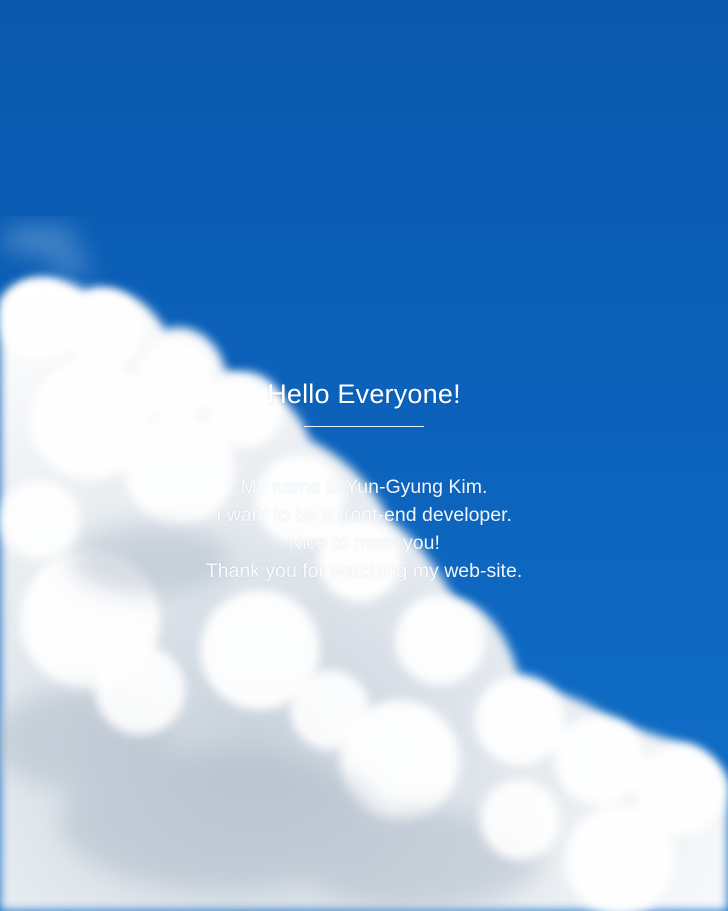  What do you see at coordinates (364, 515) in the screenshot?
I see `intro-line-goal: I want to be a front-end developer.` at bounding box center [364, 515].